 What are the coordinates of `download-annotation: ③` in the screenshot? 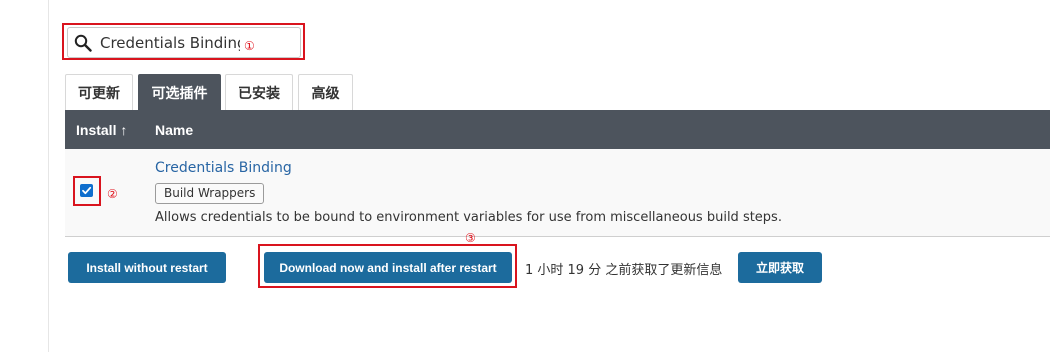 It's located at (470, 238).